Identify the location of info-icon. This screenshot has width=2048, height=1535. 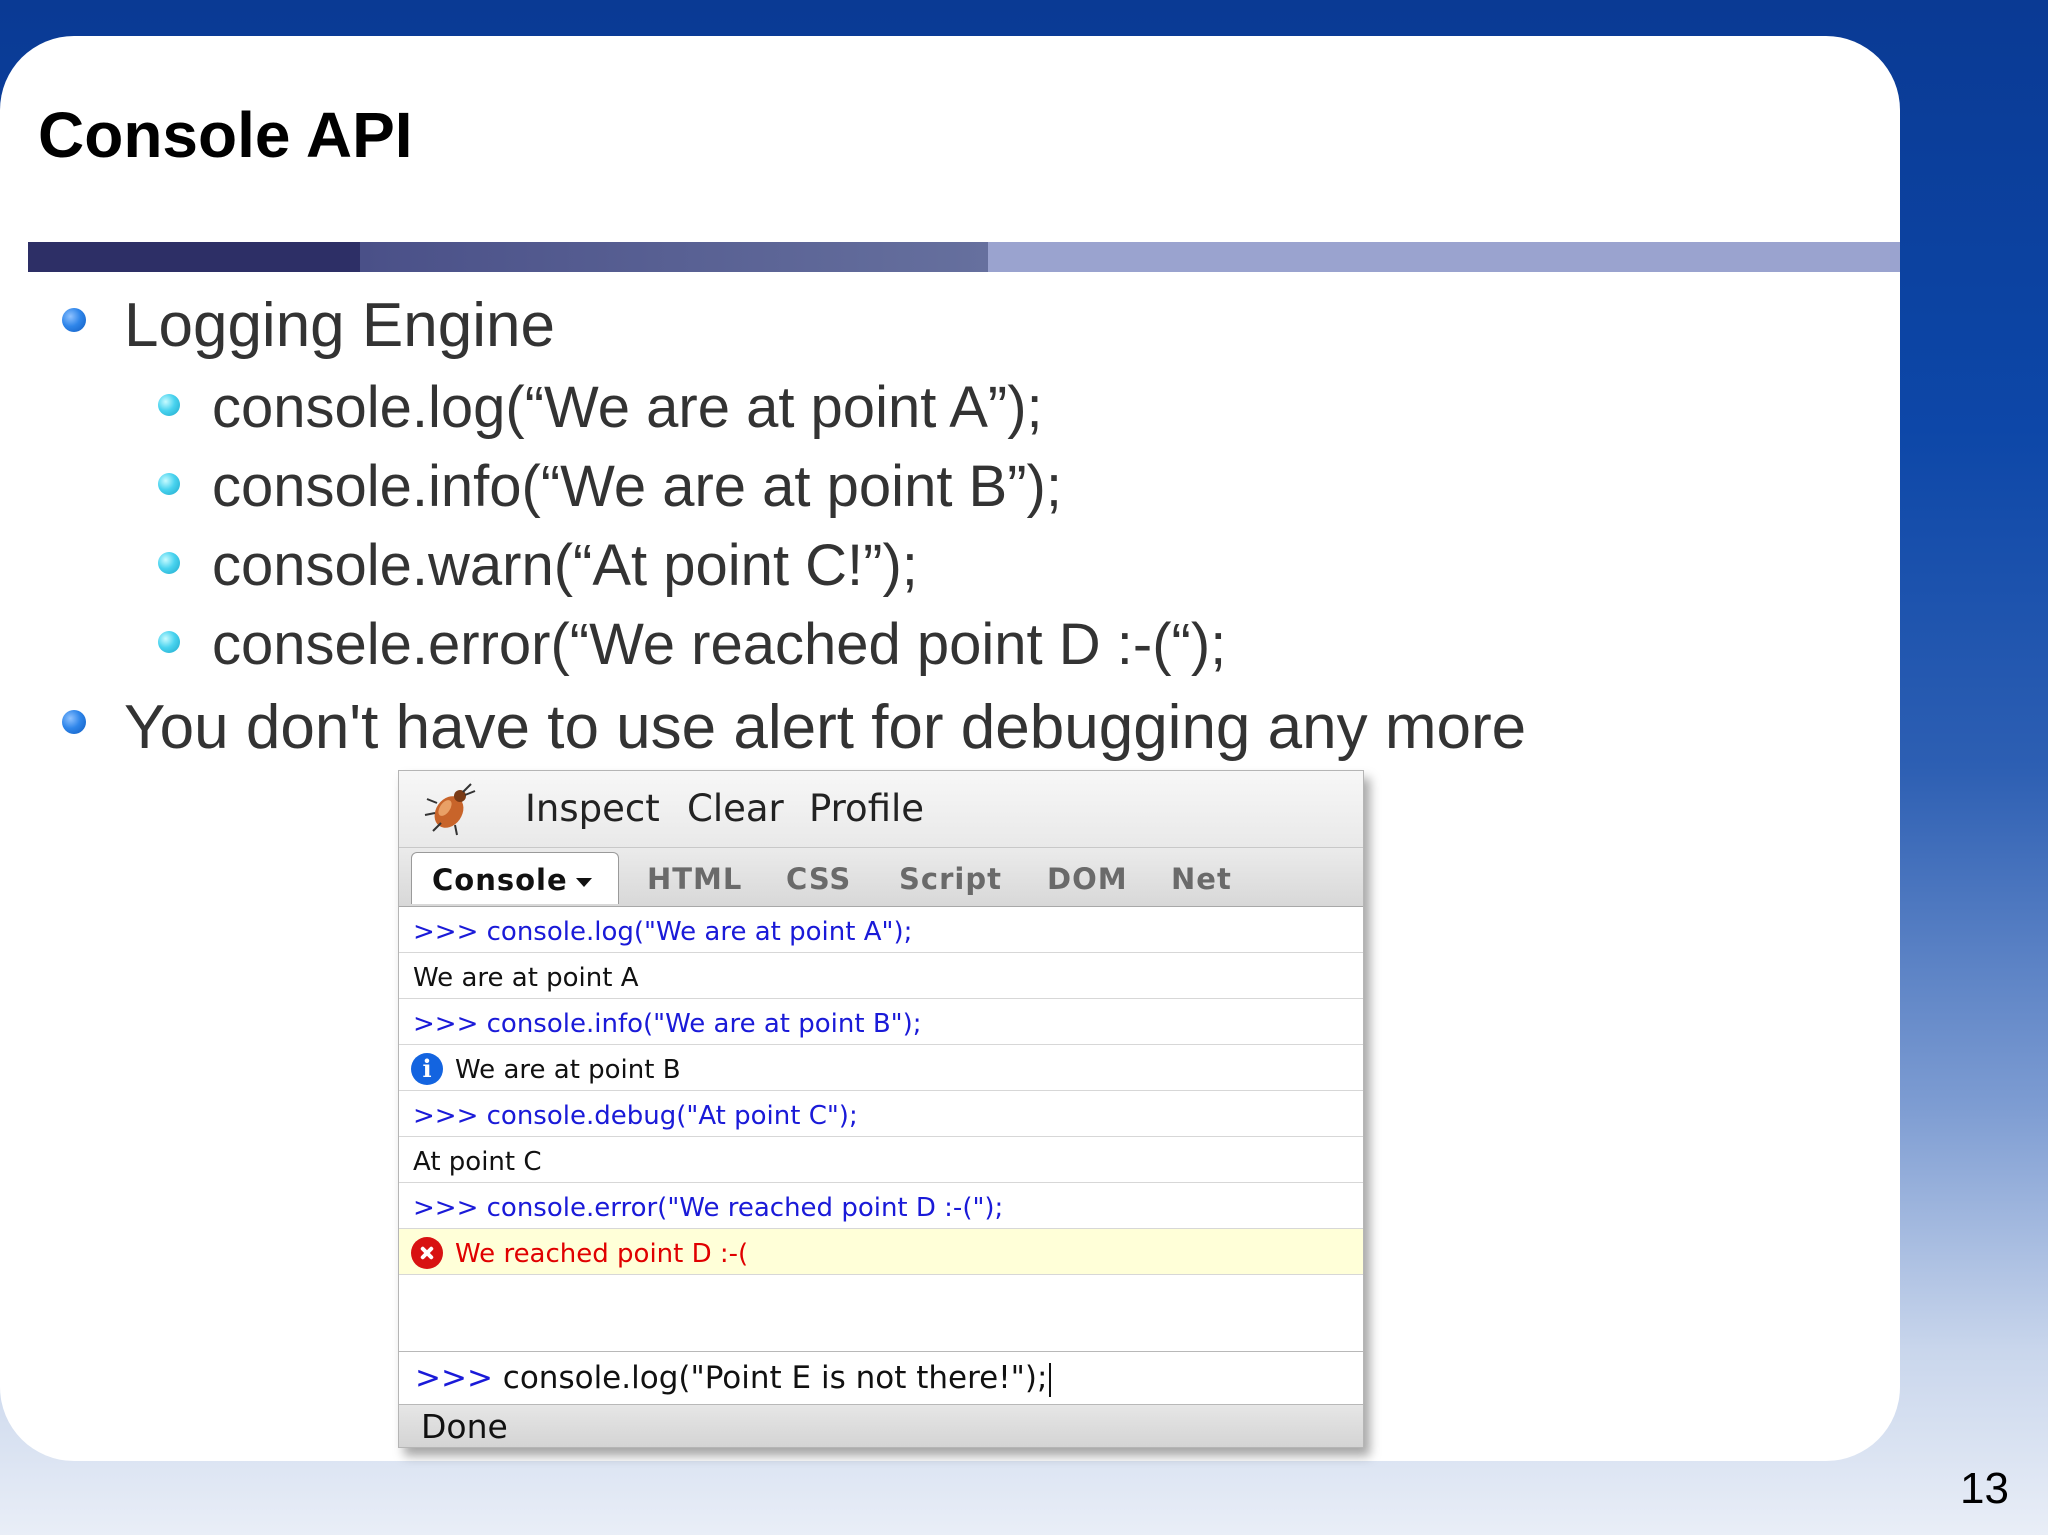
(427, 1069).